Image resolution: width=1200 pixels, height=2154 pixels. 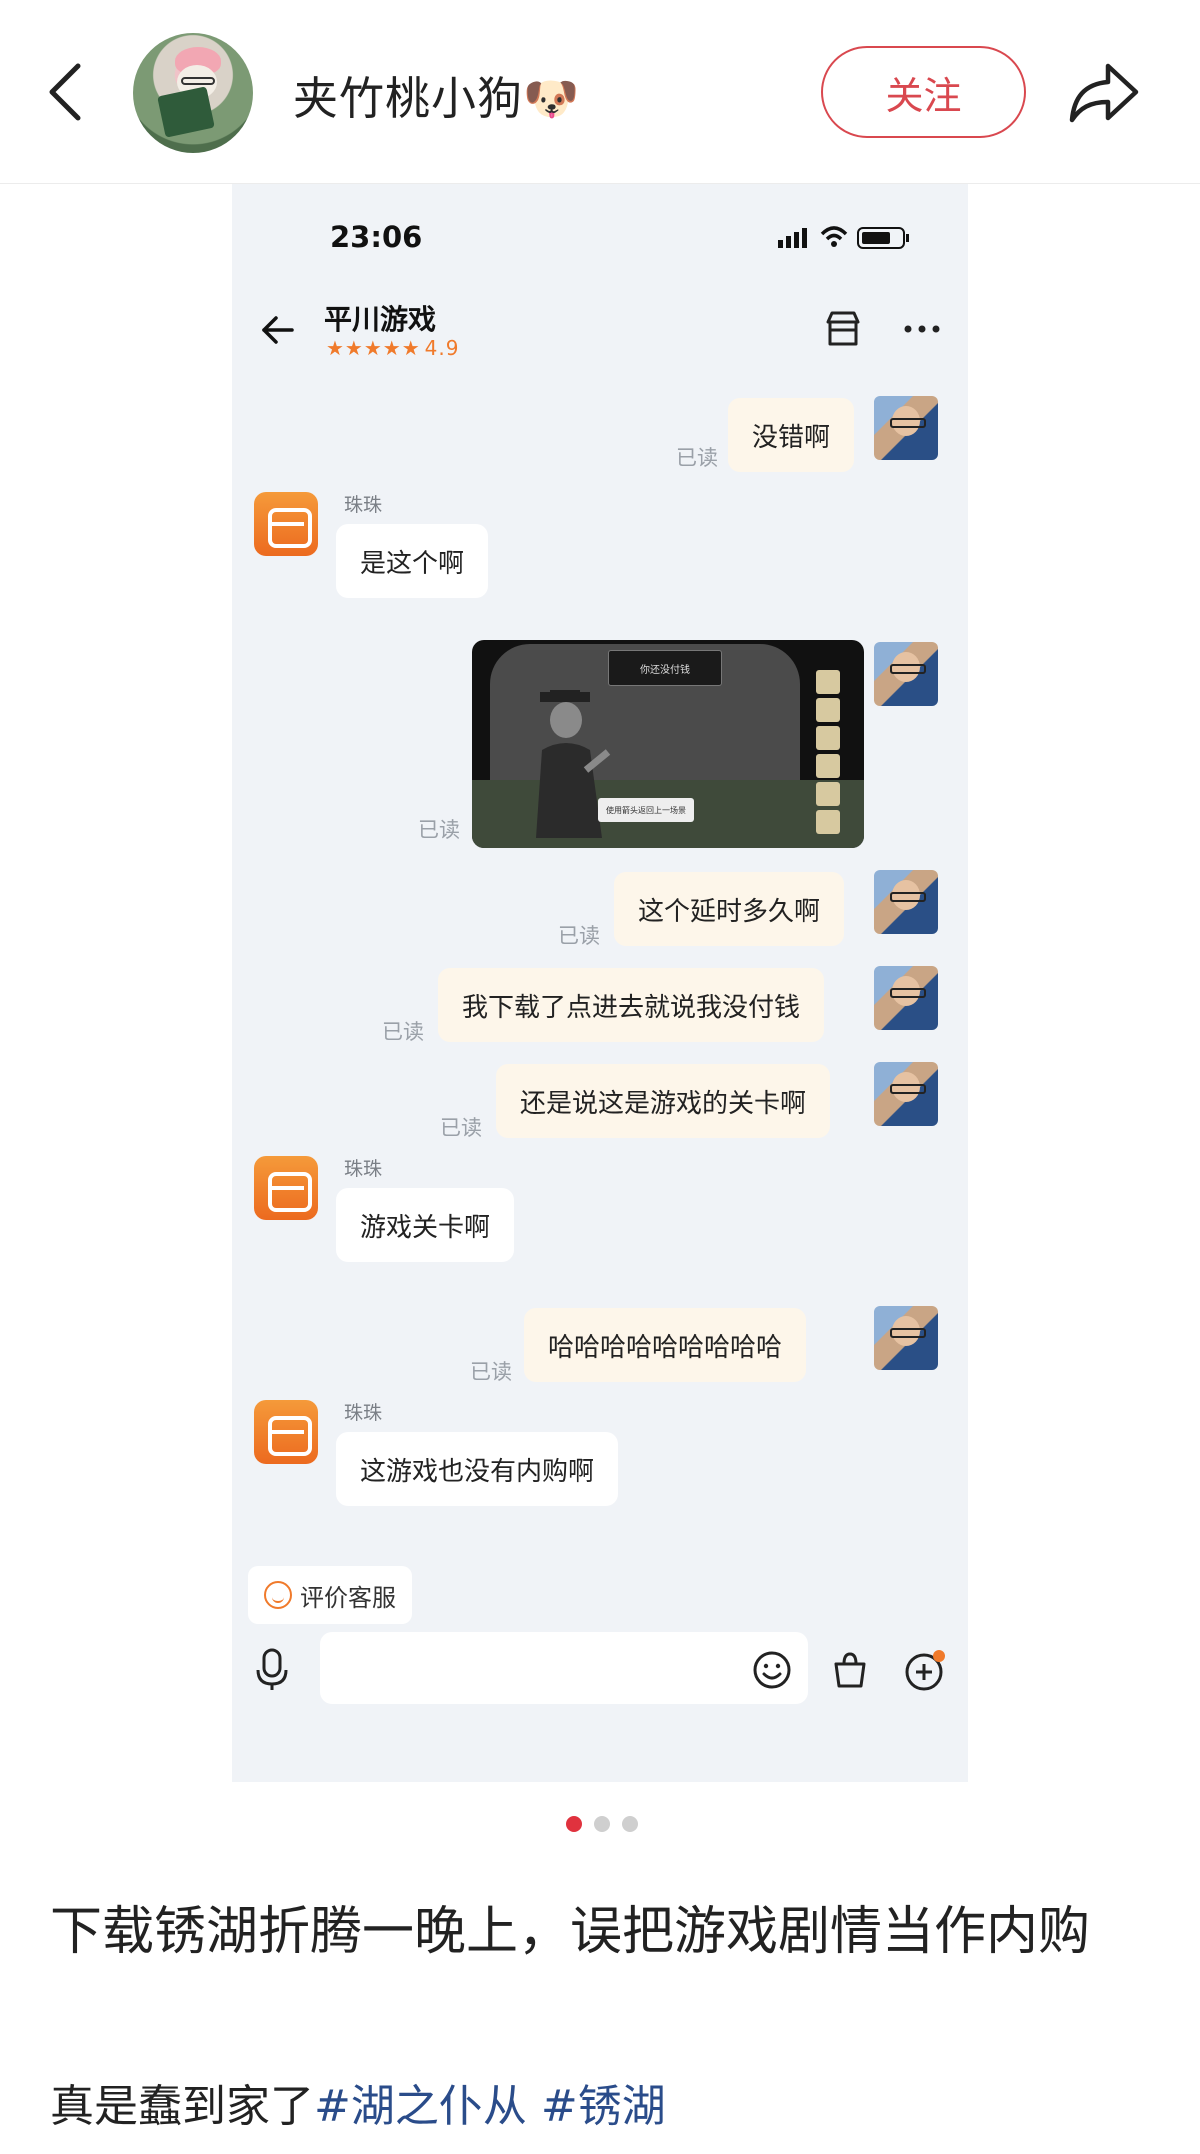 What do you see at coordinates (477, 1469) in the screenshot?
I see `message-bubble-agent: 这游戏也没有内购啊` at bounding box center [477, 1469].